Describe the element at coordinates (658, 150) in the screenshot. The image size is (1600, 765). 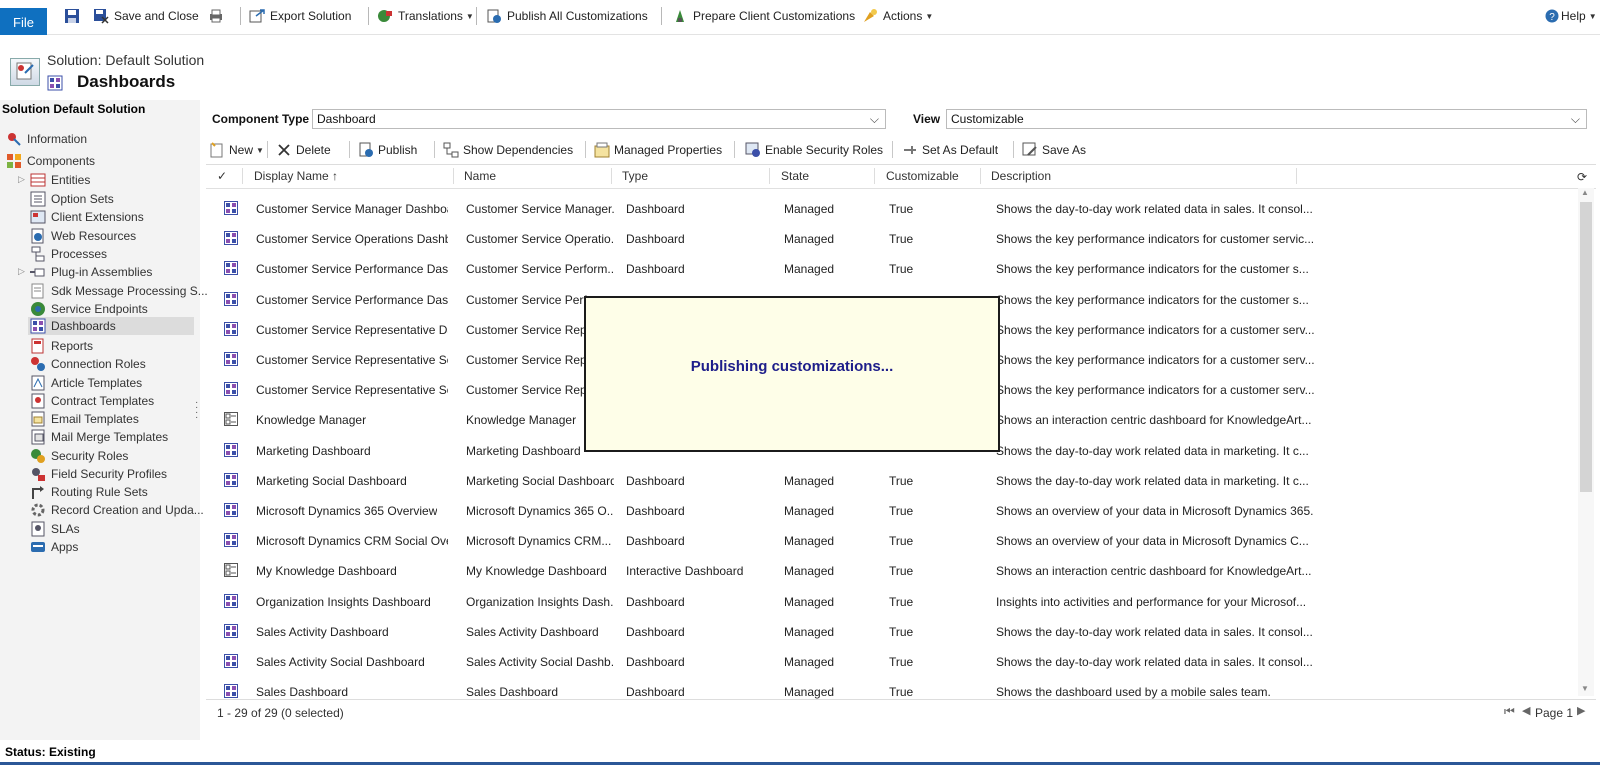
I see `managed-properties-button: Managed Properties` at that location.